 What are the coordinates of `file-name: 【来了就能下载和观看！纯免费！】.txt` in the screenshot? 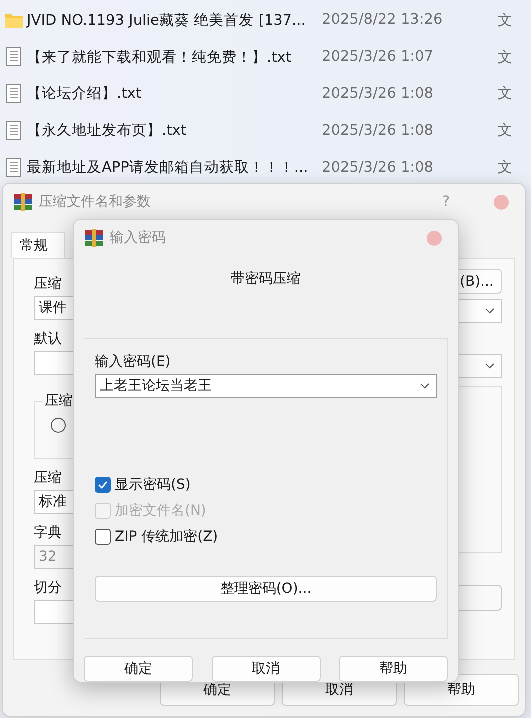 It's located at (174, 57).